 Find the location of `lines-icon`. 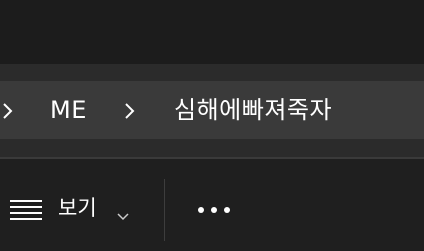

lines-icon is located at coordinates (26, 212).